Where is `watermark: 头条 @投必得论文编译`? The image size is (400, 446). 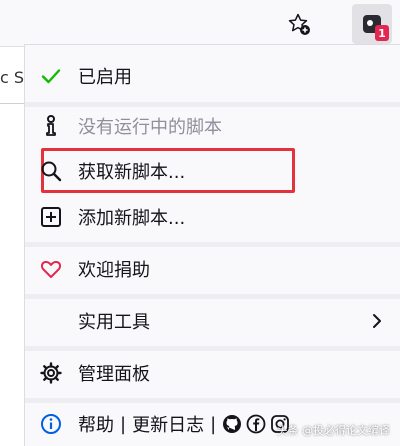
watermark: 头条 @投必得论文编译 is located at coordinates (333, 430).